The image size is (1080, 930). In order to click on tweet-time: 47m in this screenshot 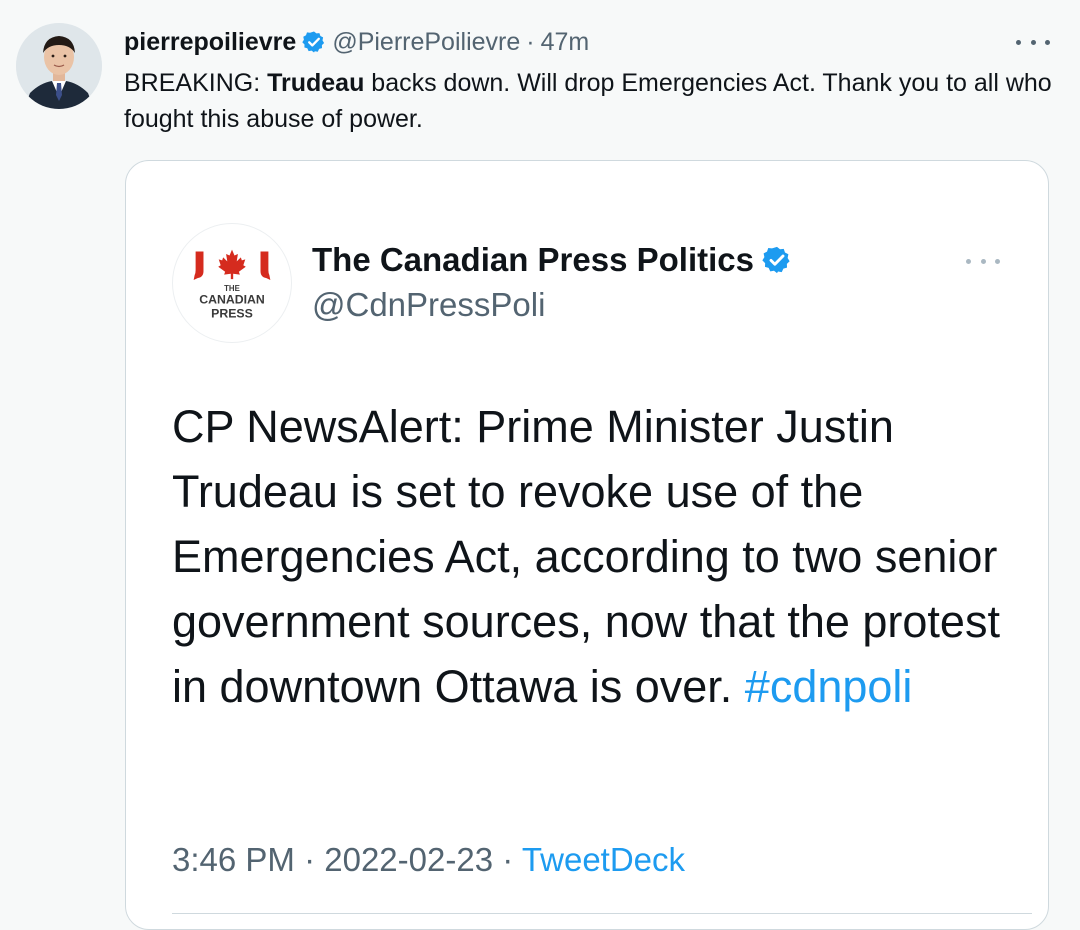, I will do `click(565, 42)`.